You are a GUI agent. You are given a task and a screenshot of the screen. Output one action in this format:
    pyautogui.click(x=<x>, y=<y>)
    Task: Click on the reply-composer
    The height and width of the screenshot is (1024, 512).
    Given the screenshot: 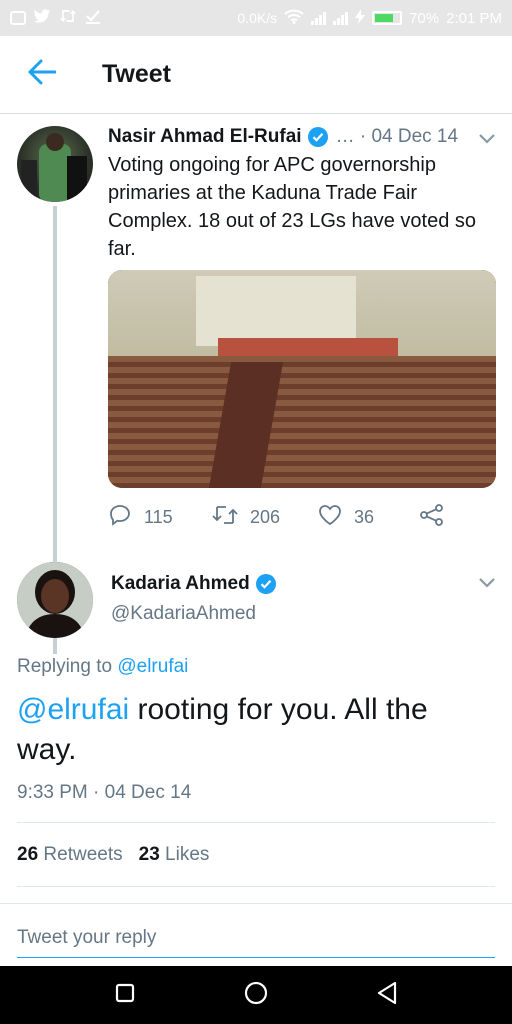 What is the action you would take?
    pyautogui.click(x=256, y=933)
    